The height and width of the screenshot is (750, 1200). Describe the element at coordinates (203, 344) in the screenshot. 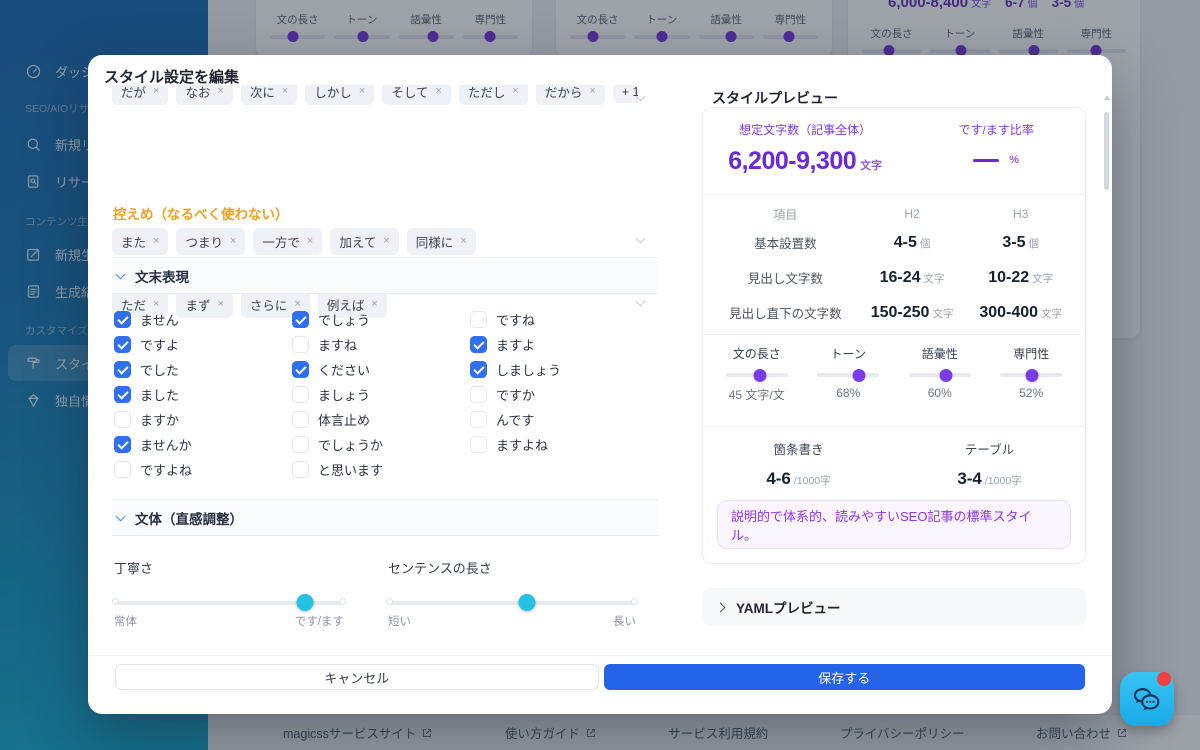

I see `sentence-ending-checkbox: ですよ` at that location.